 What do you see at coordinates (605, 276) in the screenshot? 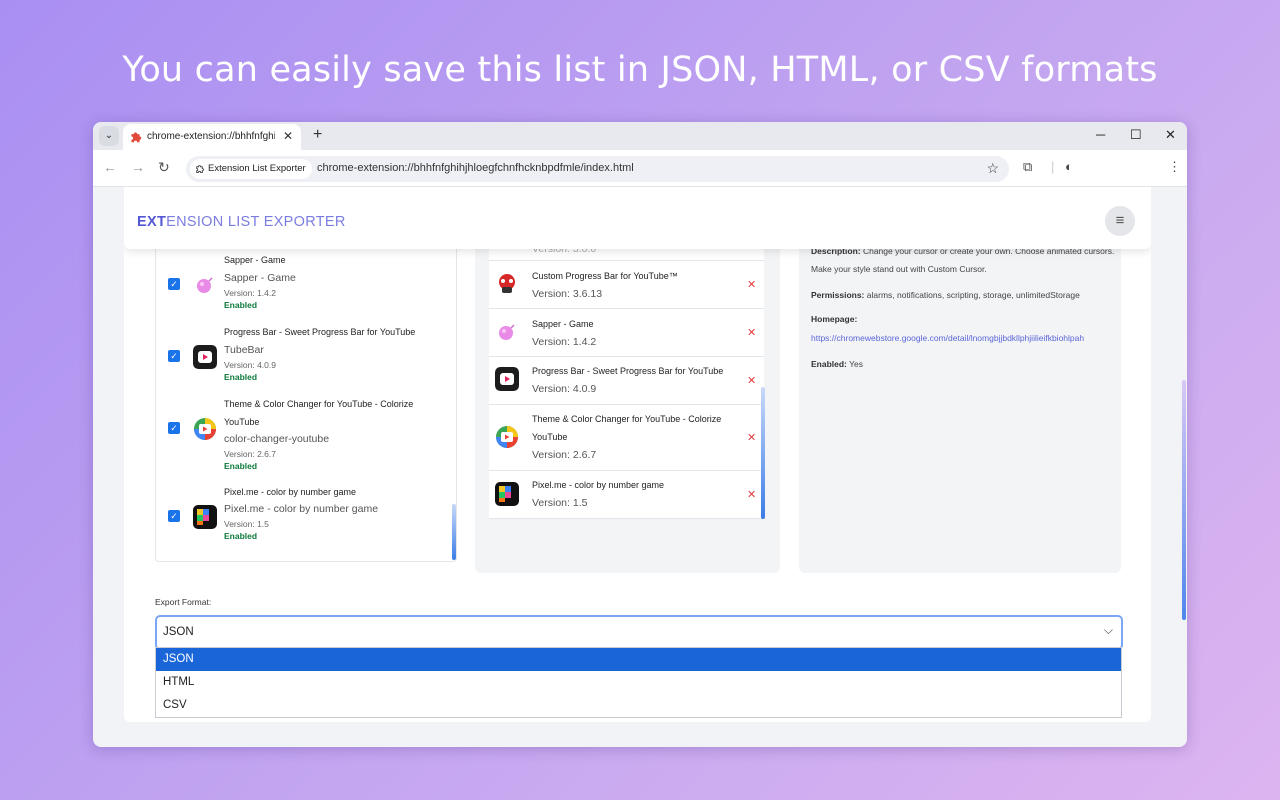
I see `extension-name: Custom Progress Bar for YouTube™` at bounding box center [605, 276].